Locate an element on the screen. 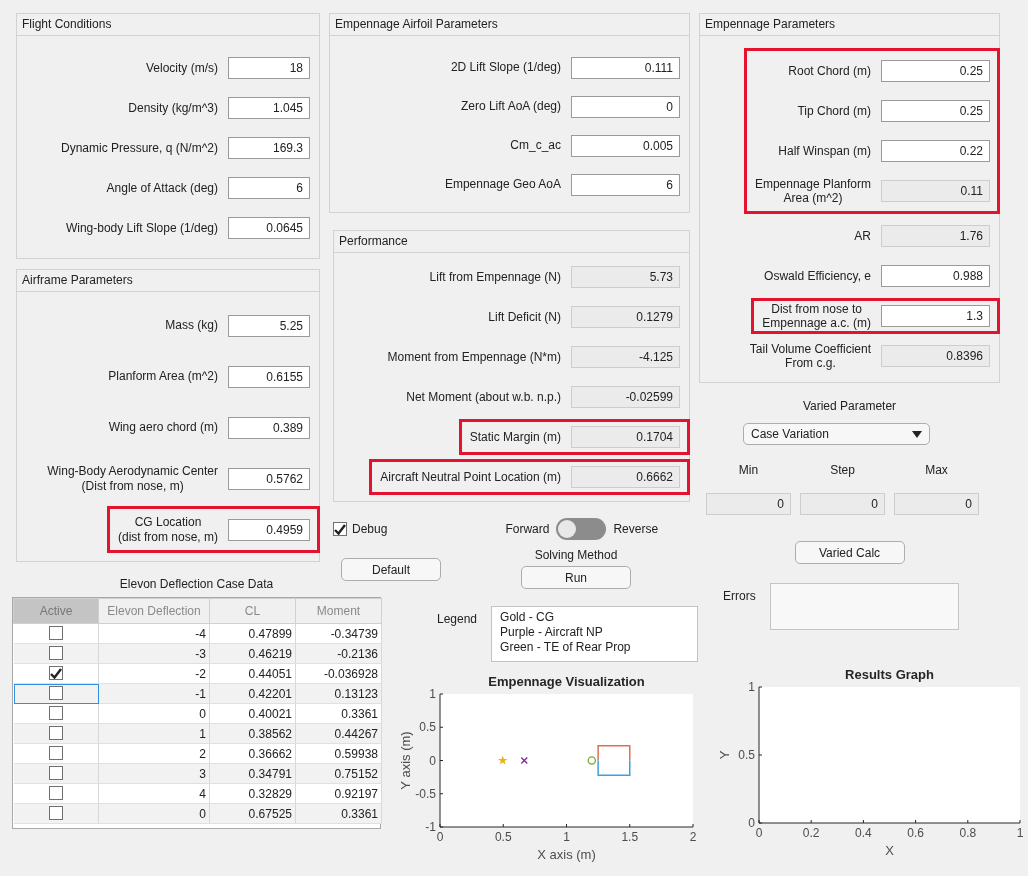 This screenshot has height=876, width=1028. field-label: Empennage Planform Area (m^2) is located at coordinates (812, 191).